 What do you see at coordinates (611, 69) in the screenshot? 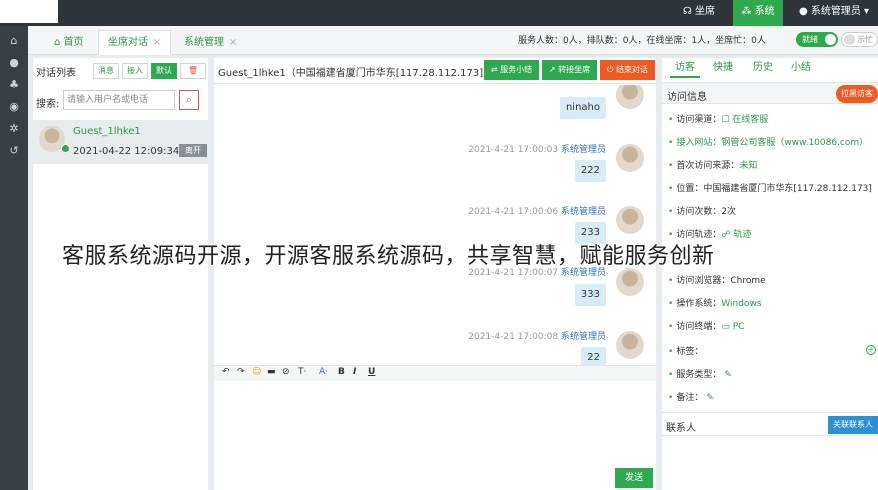
I see `power-icon: ⏻` at bounding box center [611, 69].